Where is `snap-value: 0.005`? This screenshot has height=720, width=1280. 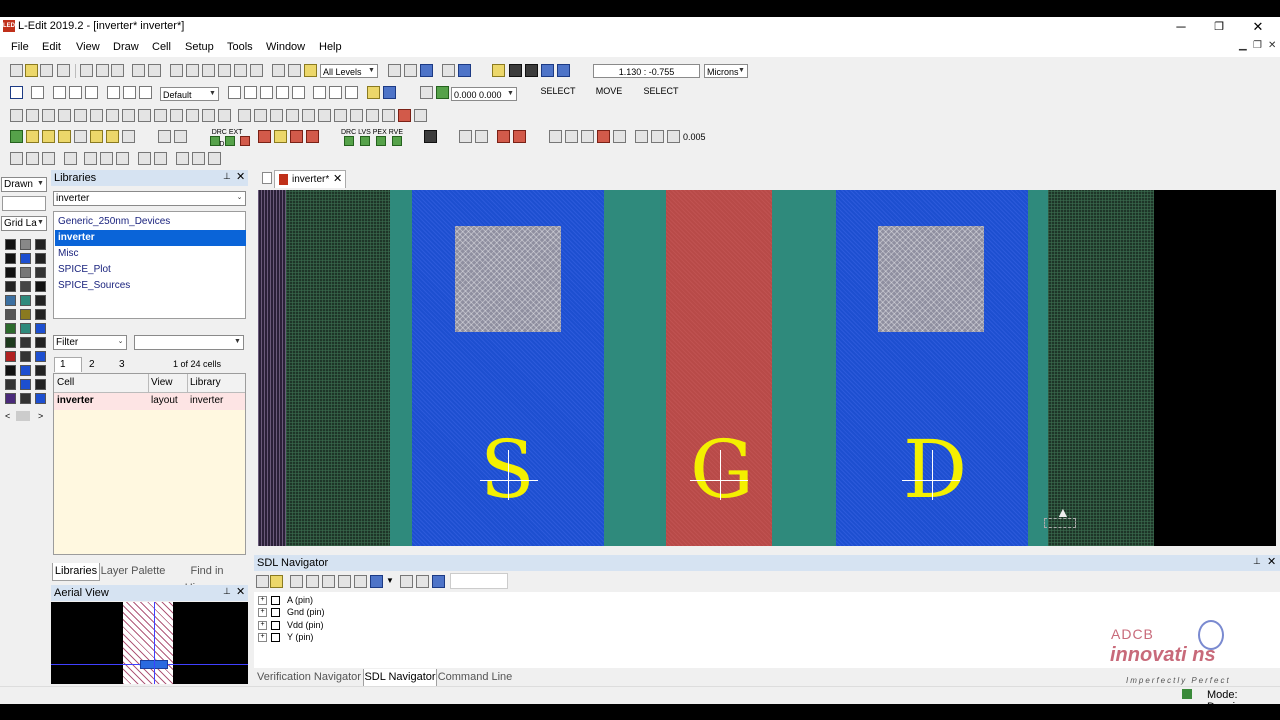 snap-value: 0.005 is located at coordinates (694, 137).